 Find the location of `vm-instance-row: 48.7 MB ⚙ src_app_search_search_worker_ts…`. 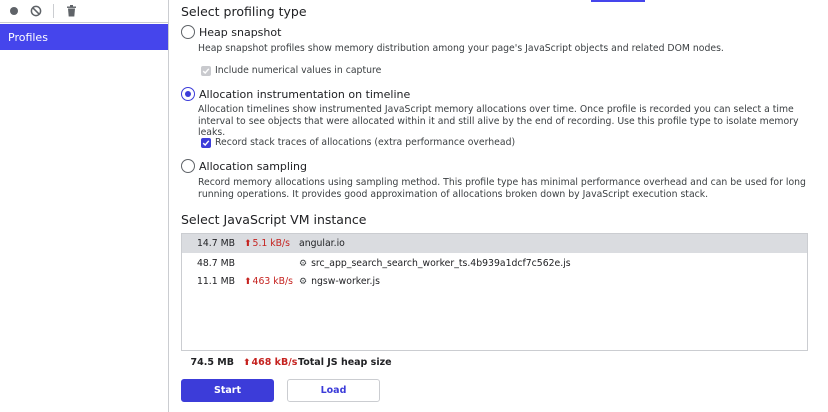

vm-instance-row: 48.7 MB ⚙ src_app_search_search_worker_ts… is located at coordinates (494, 263).